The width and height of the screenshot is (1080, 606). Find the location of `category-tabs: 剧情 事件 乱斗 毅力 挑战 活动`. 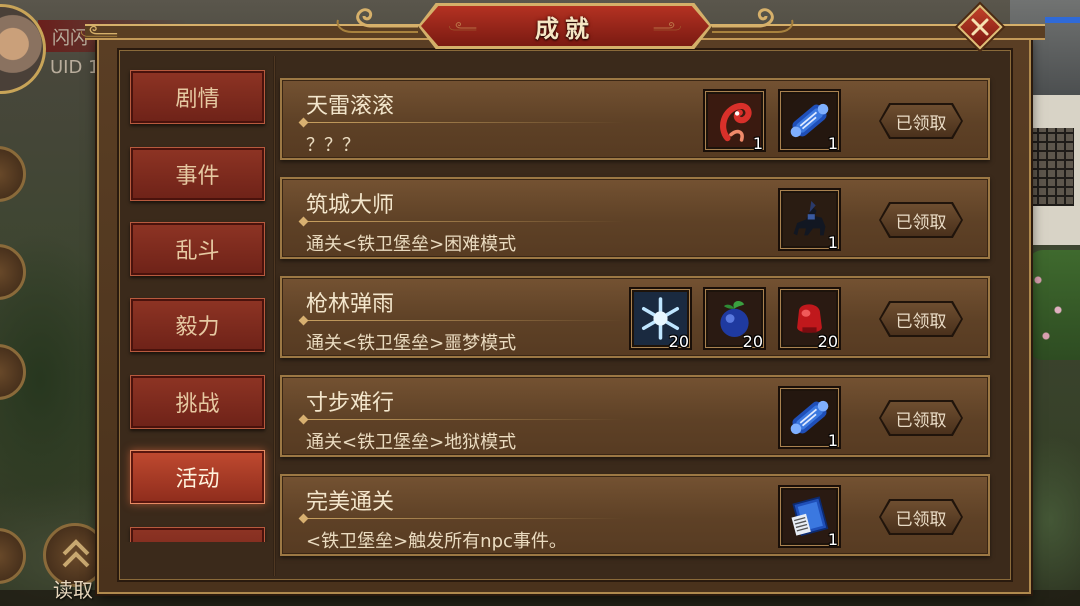

category-tabs: 剧情 事件 乱斗 毅力 挑战 活动 is located at coordinates (195, 301).